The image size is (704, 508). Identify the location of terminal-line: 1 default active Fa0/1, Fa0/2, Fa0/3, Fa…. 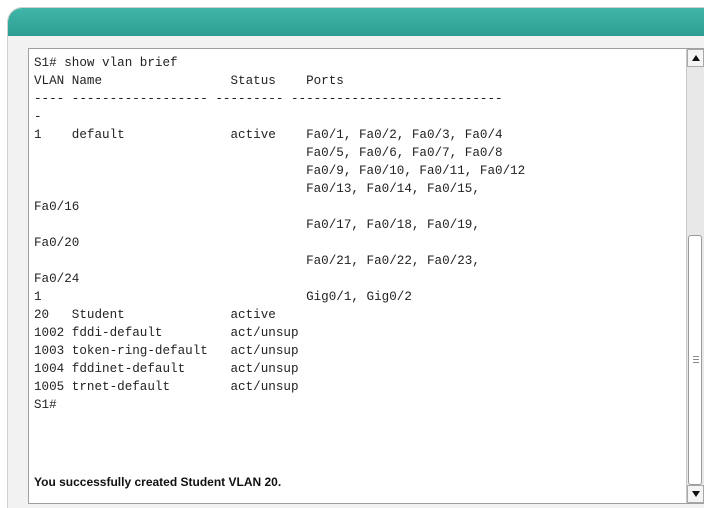
(268, 135).